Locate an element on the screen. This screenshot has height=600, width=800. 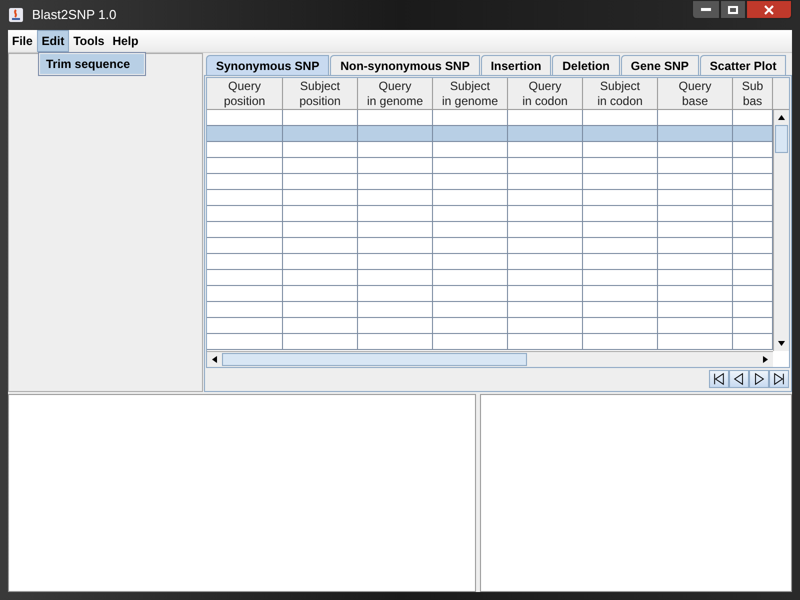
maximize-button is located at coordinates (733, 9).